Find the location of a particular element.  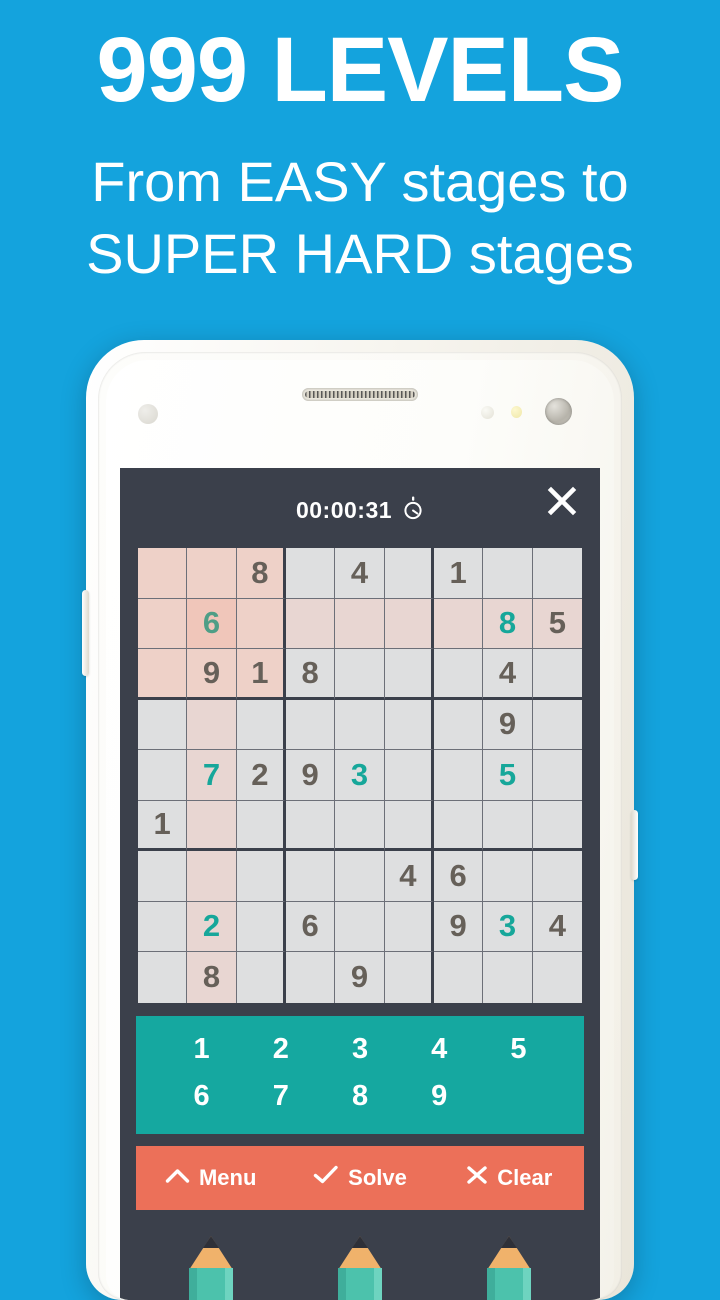

power-button is located at coordinates (634, 845).